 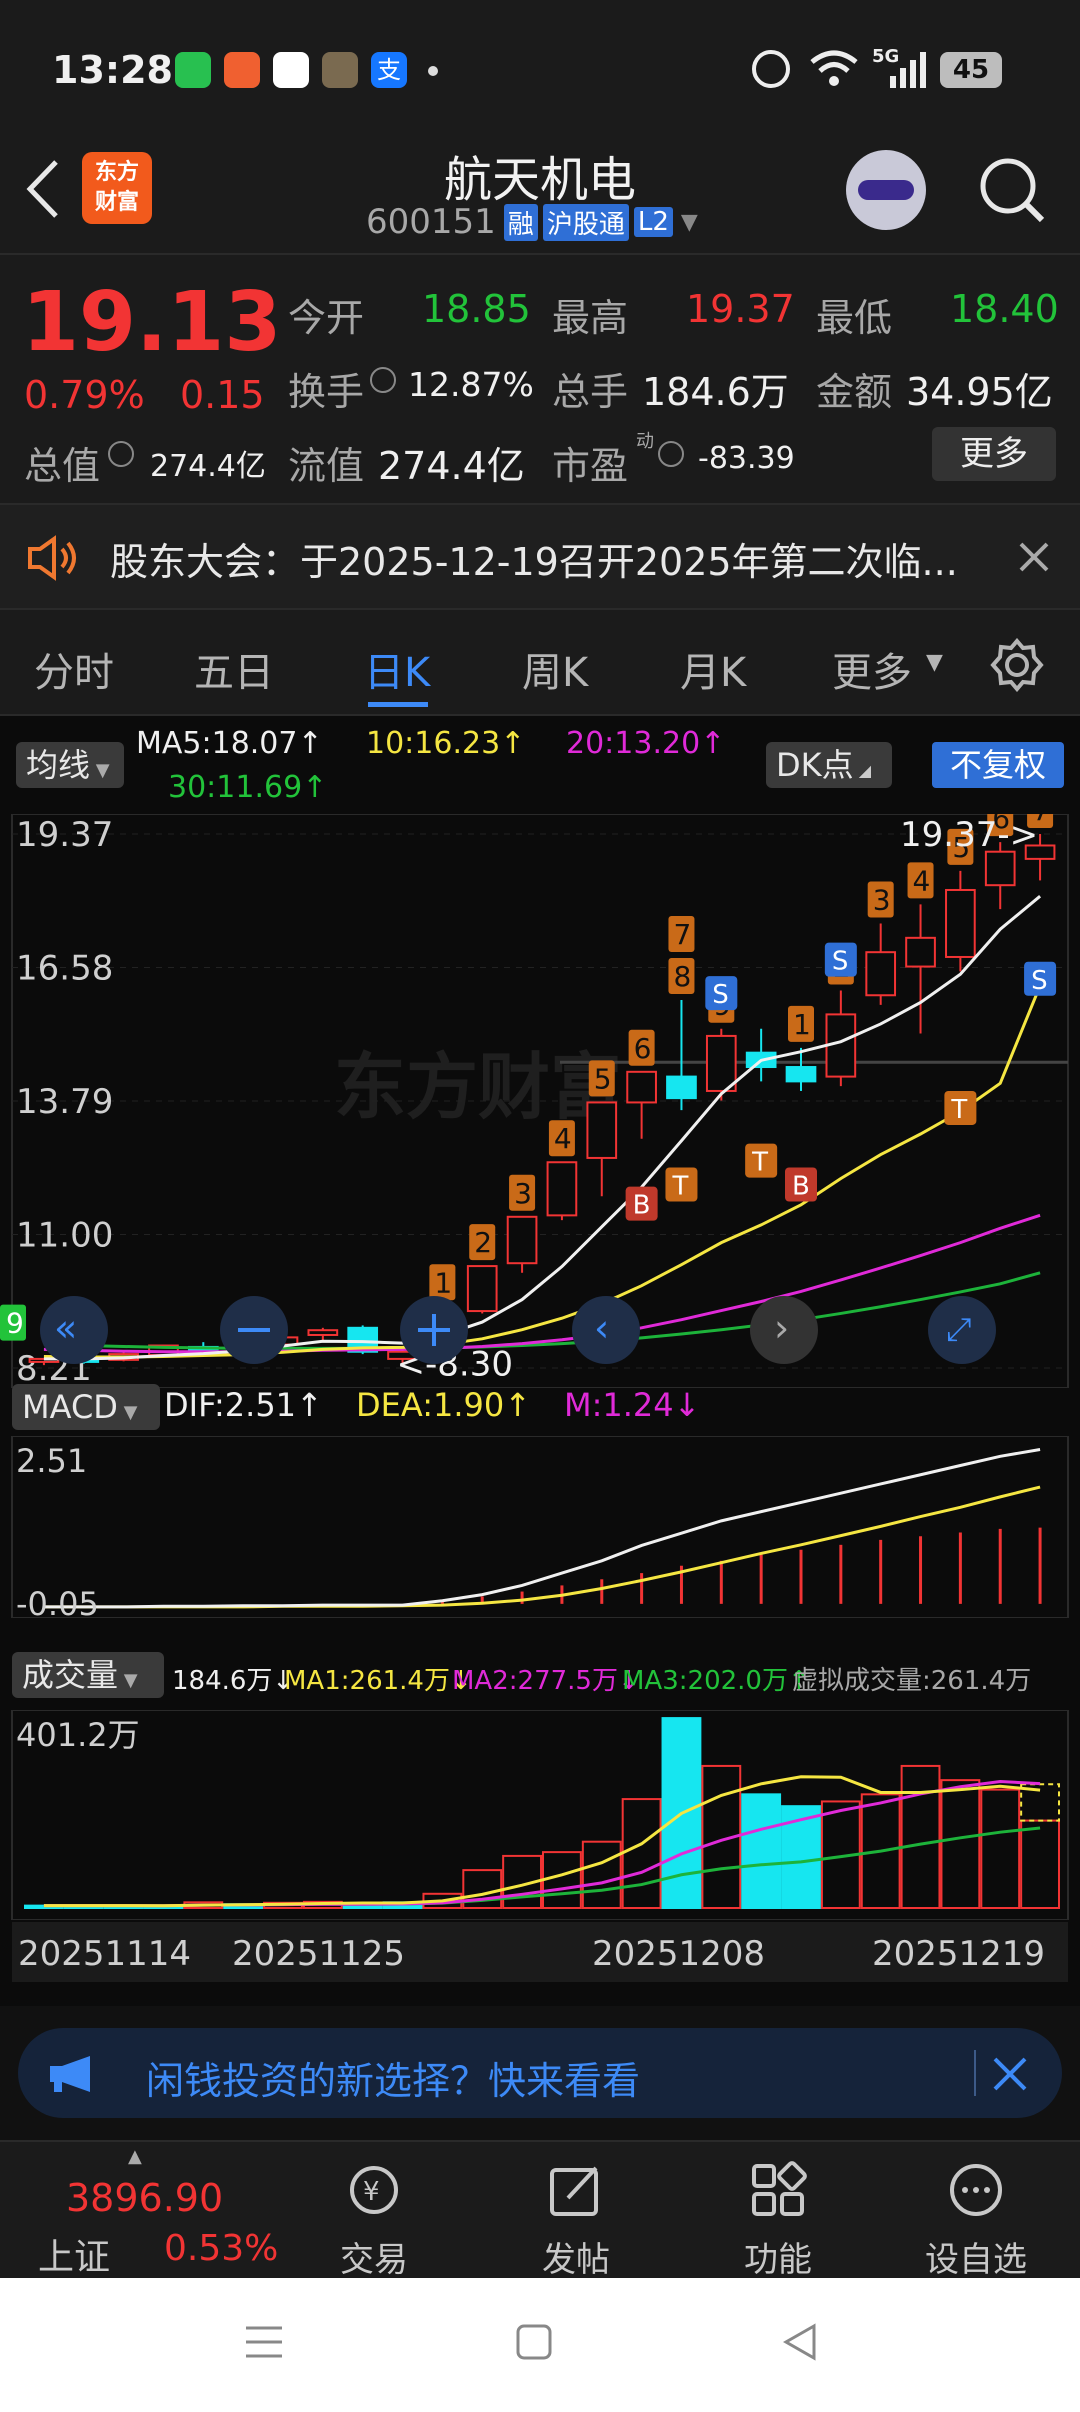 I want to click on grid-icon, so click(x=779, y=2188).